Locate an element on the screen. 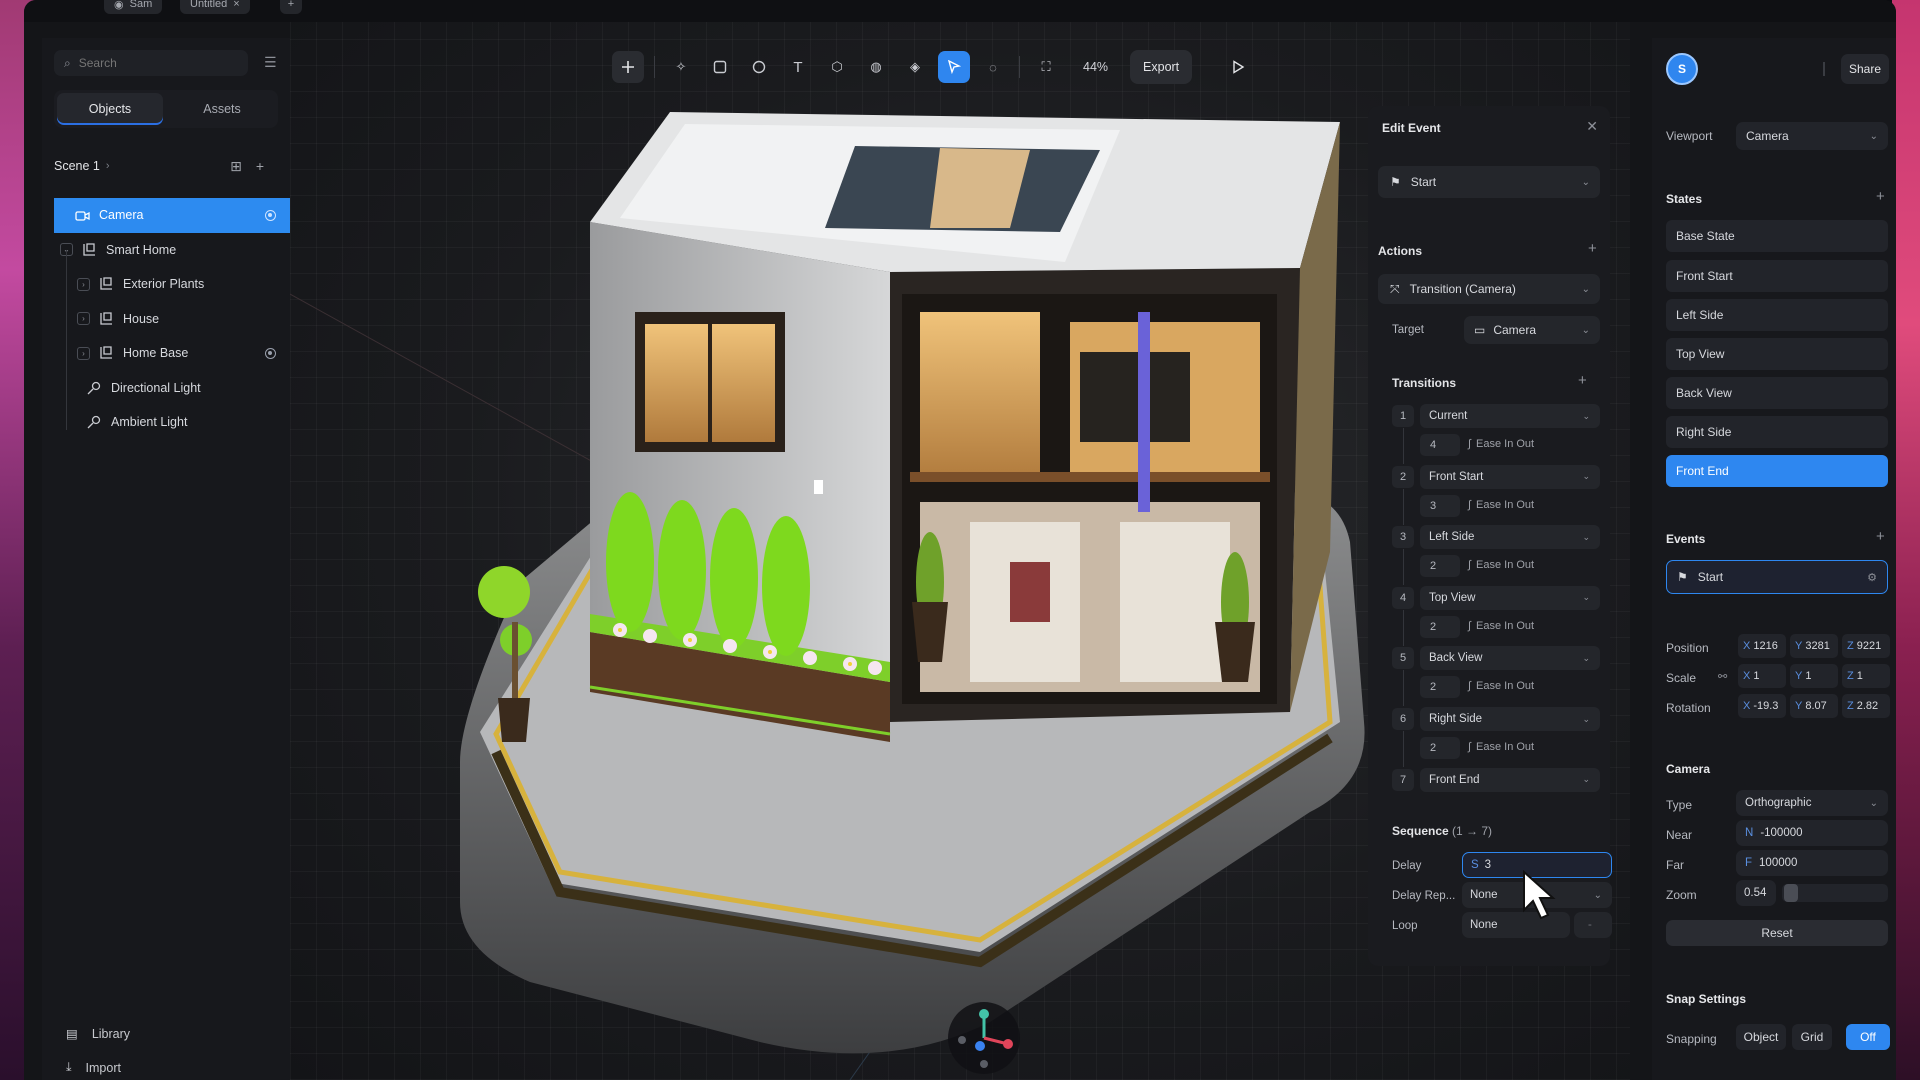 The width and height of the screenshot is (1920, 1080). tree-item-exterior-plants: › Exterior Plants is located at coordinates (172, 284).